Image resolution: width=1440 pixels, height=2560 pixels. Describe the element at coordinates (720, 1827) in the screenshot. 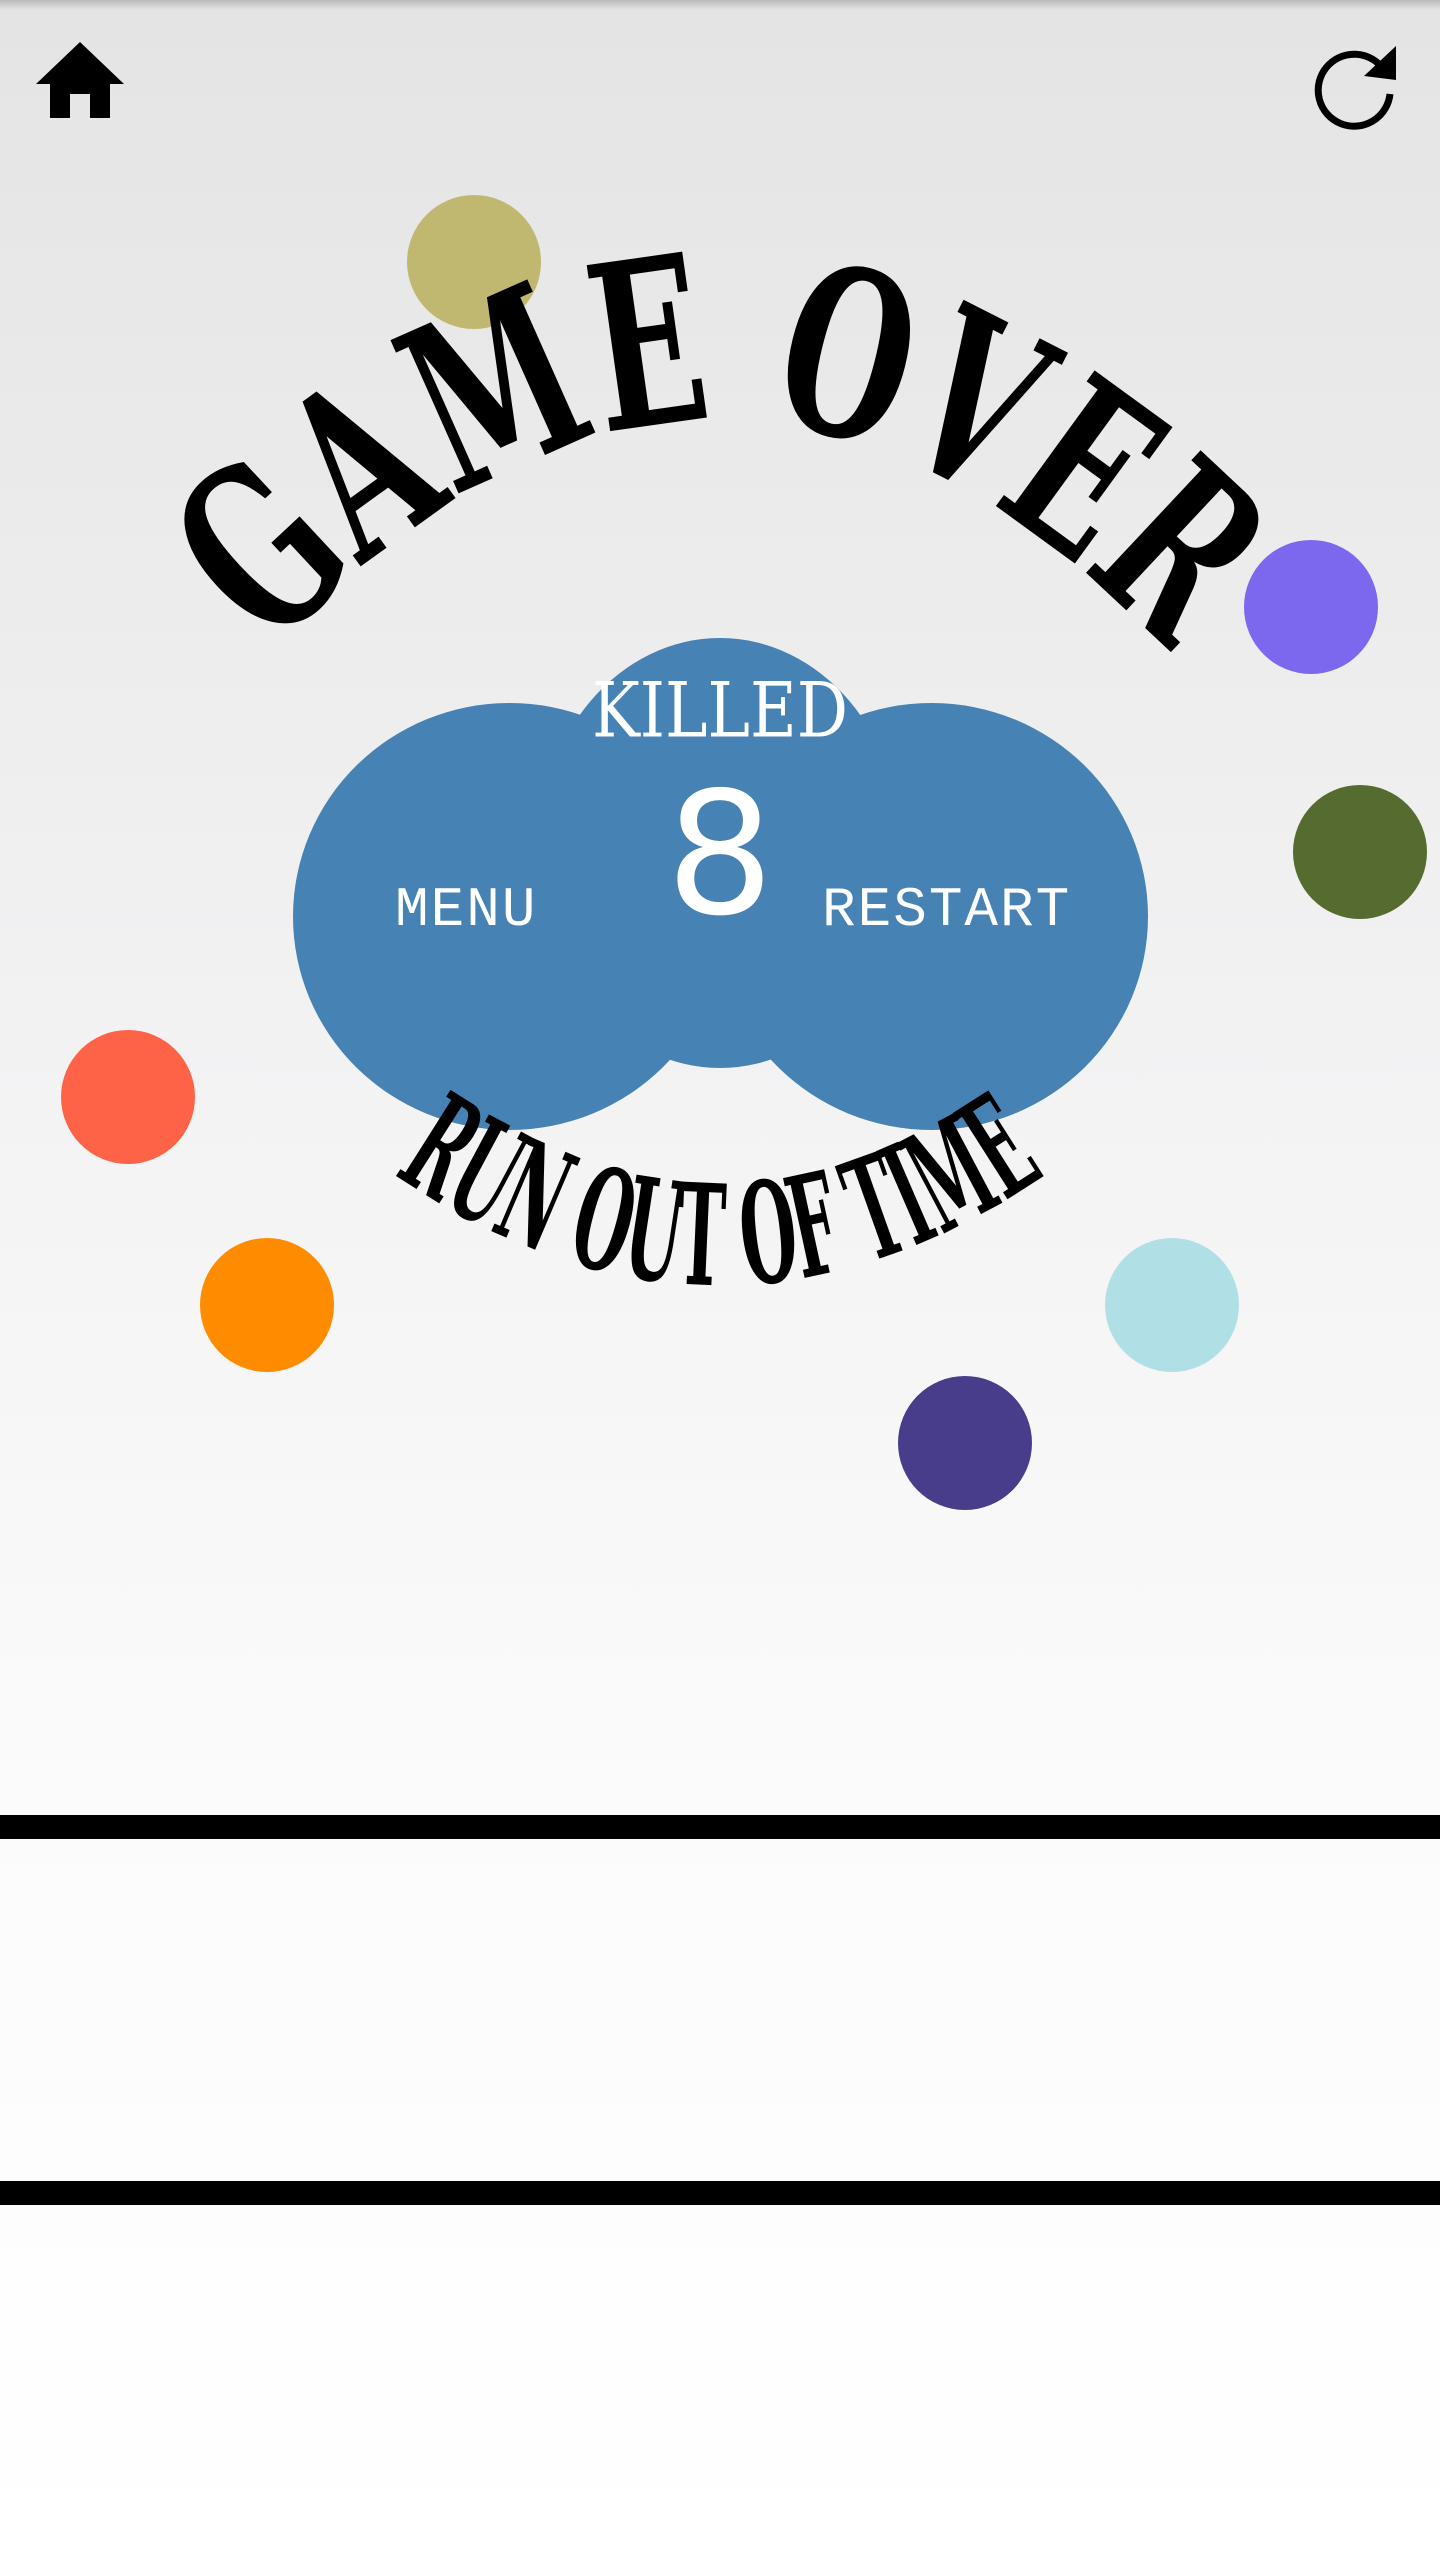

I see `lane-top-line` at that location.